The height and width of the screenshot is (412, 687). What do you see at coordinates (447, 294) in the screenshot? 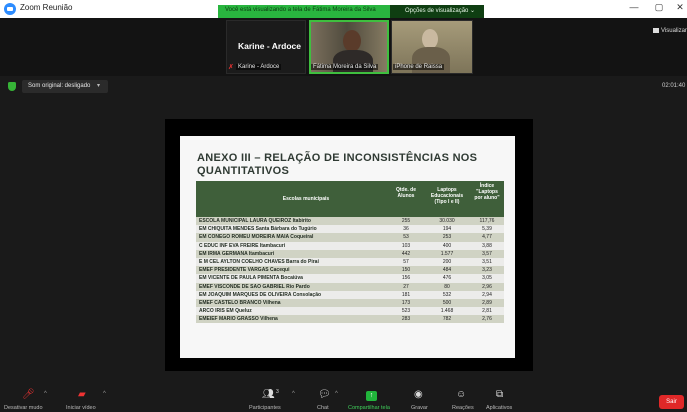
I see `cell-laptops: 532` at bounding box center [447, 294].